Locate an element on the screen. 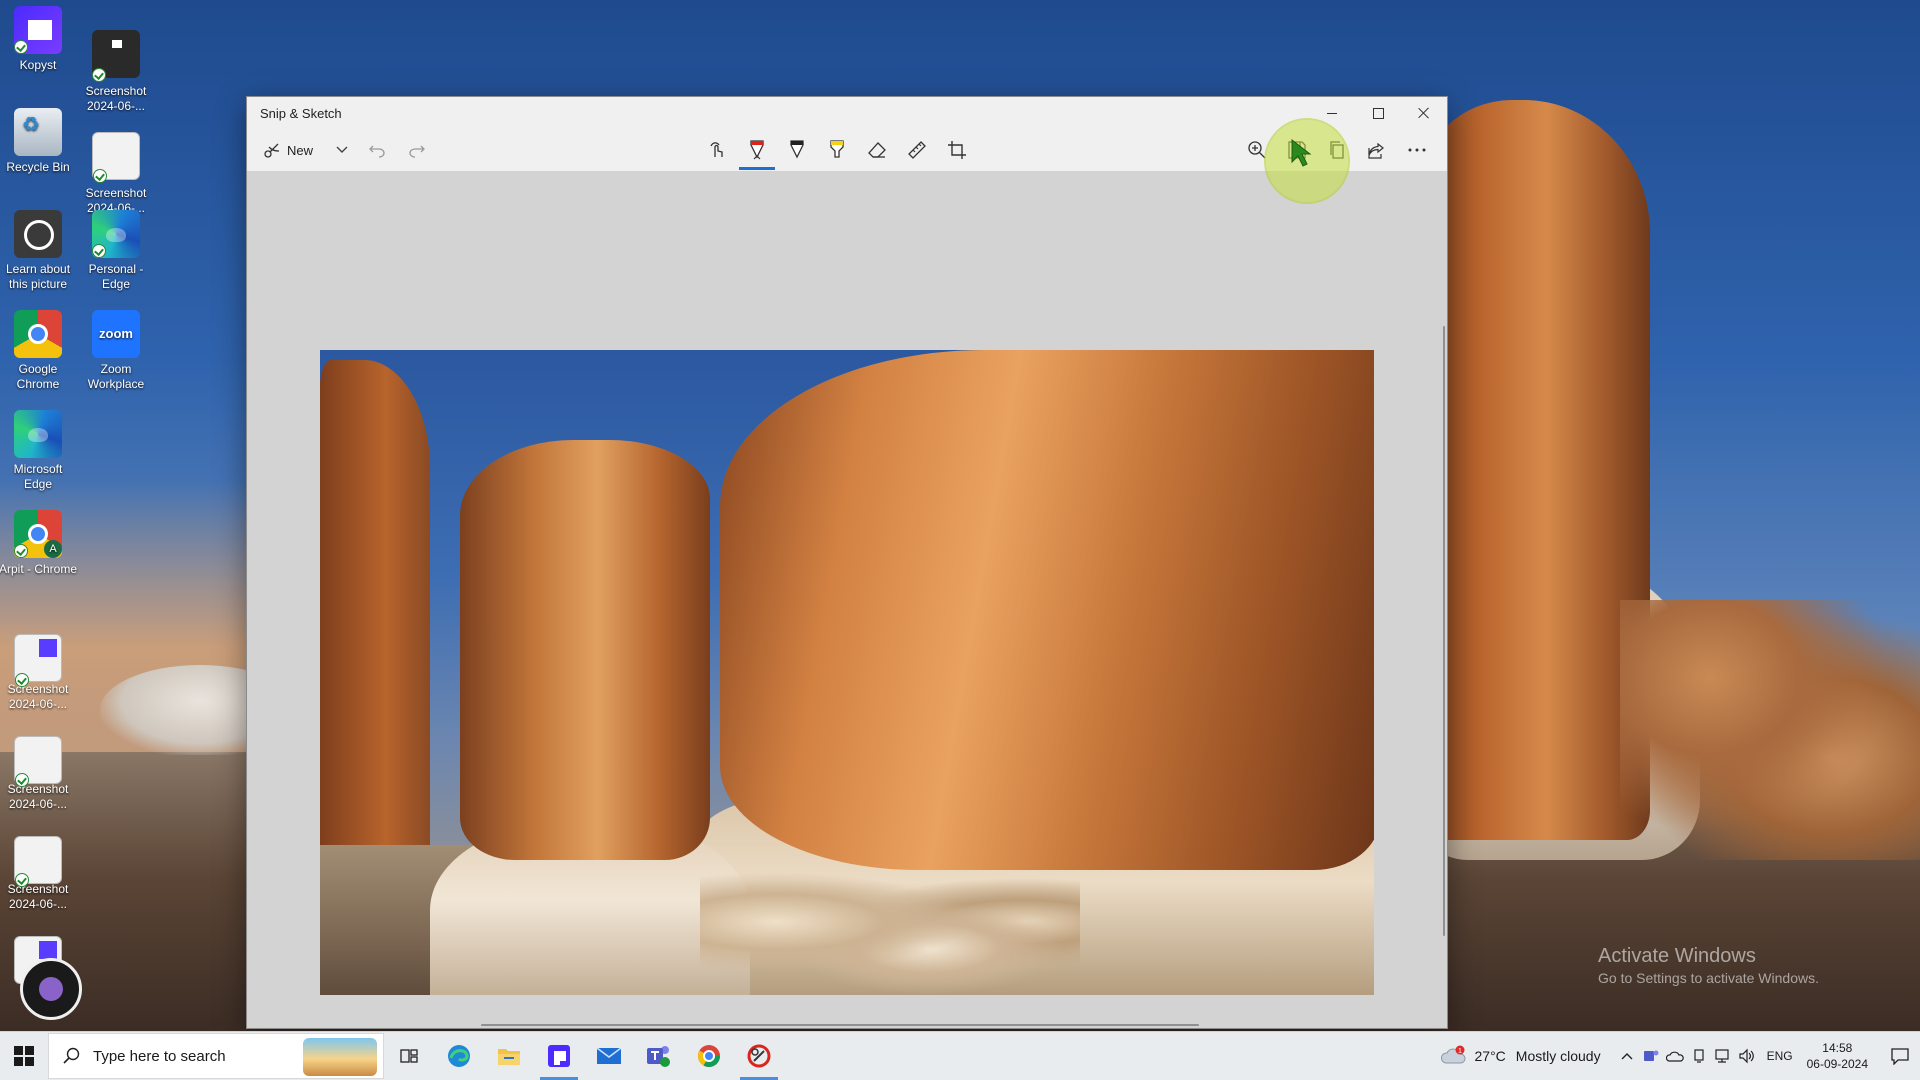 This screenshot has width=1920, height=1080. new-dropdown-button is located at coordinates (342, 150).